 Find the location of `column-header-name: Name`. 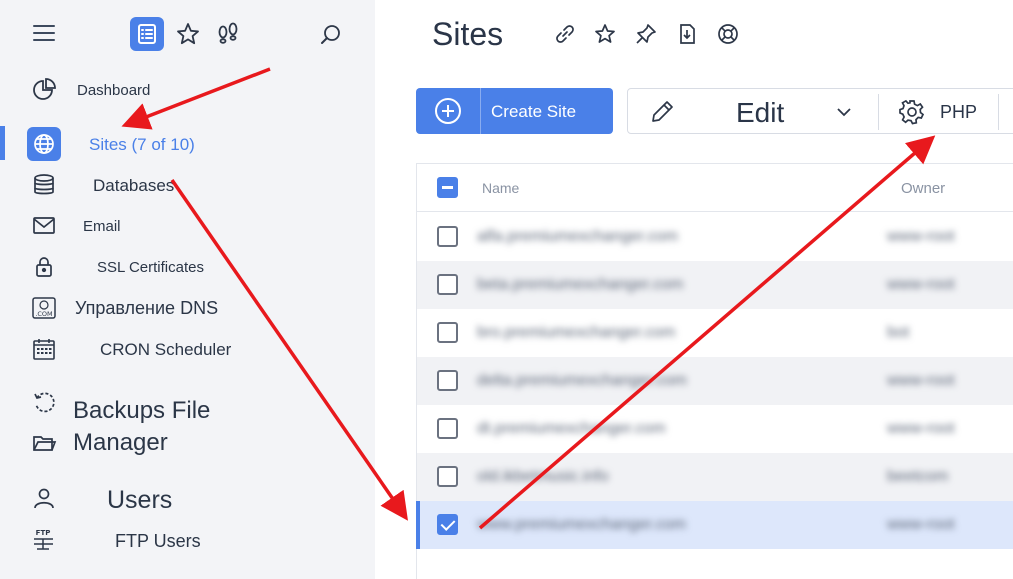

column-header-name: Name is located at coordinates (500, 188).